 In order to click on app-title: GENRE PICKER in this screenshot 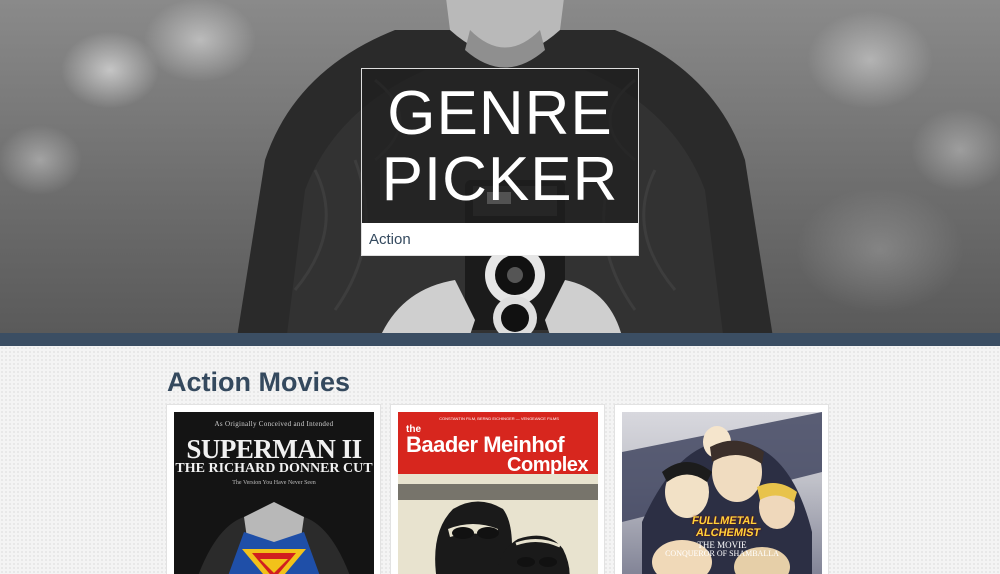, I will do `click(500, 147)`.